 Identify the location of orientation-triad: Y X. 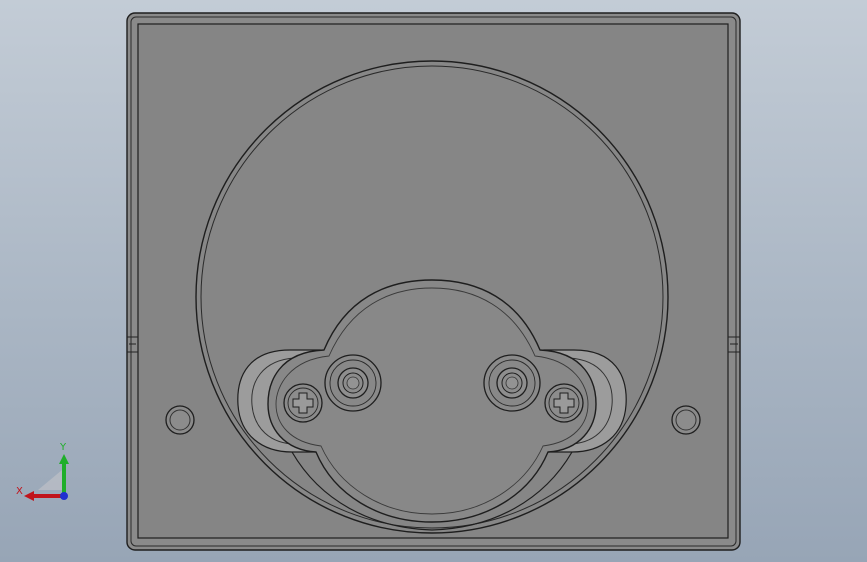
(45, 475).